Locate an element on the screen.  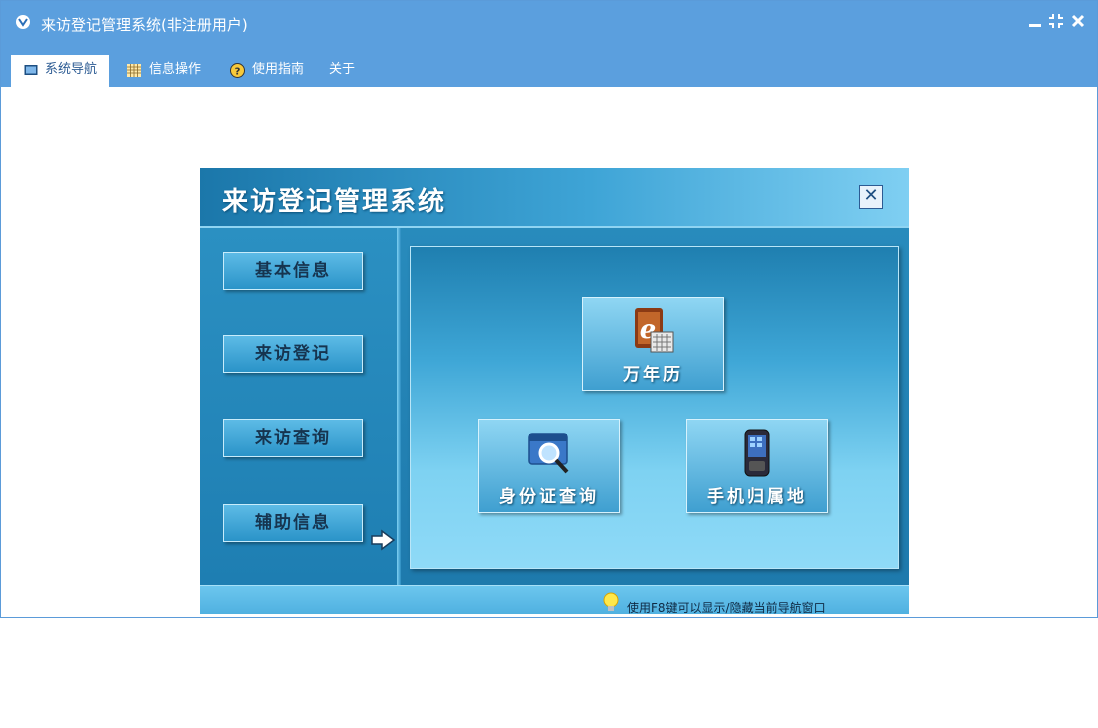
id-card-query-tile: 身份证查询 is located at coordinates (549, 466).